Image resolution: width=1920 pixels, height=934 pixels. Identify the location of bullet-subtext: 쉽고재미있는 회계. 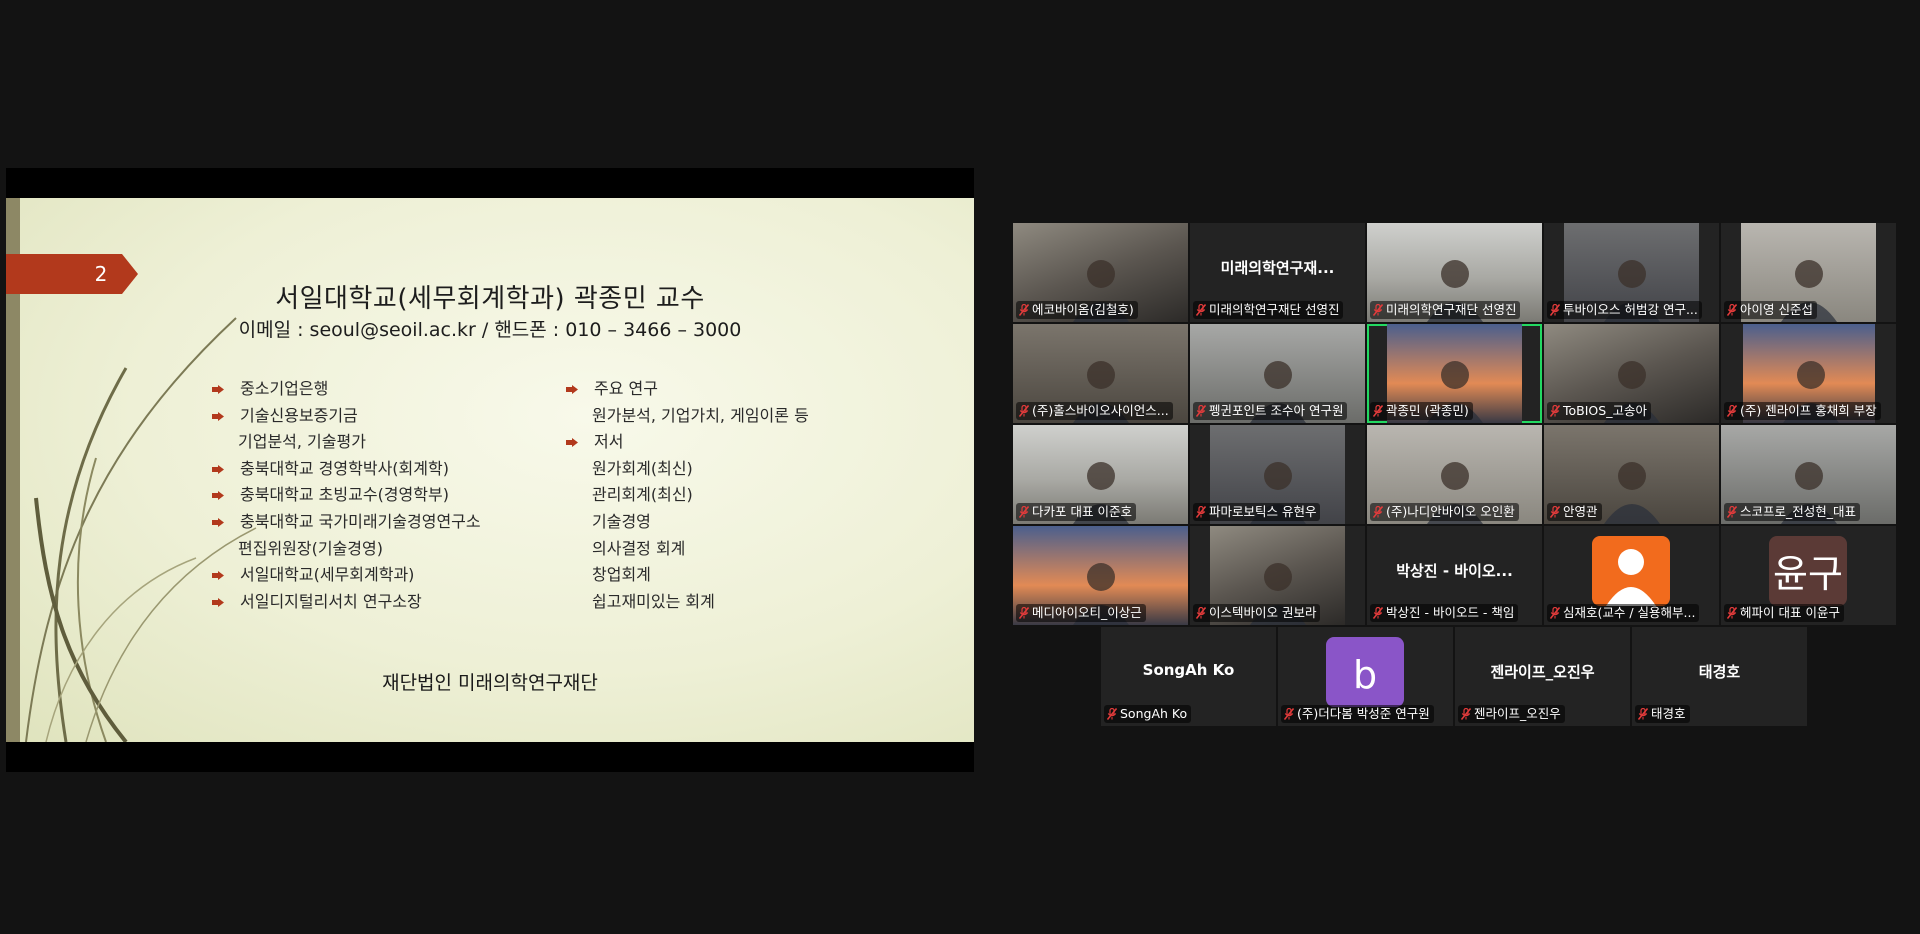
(686, 602).